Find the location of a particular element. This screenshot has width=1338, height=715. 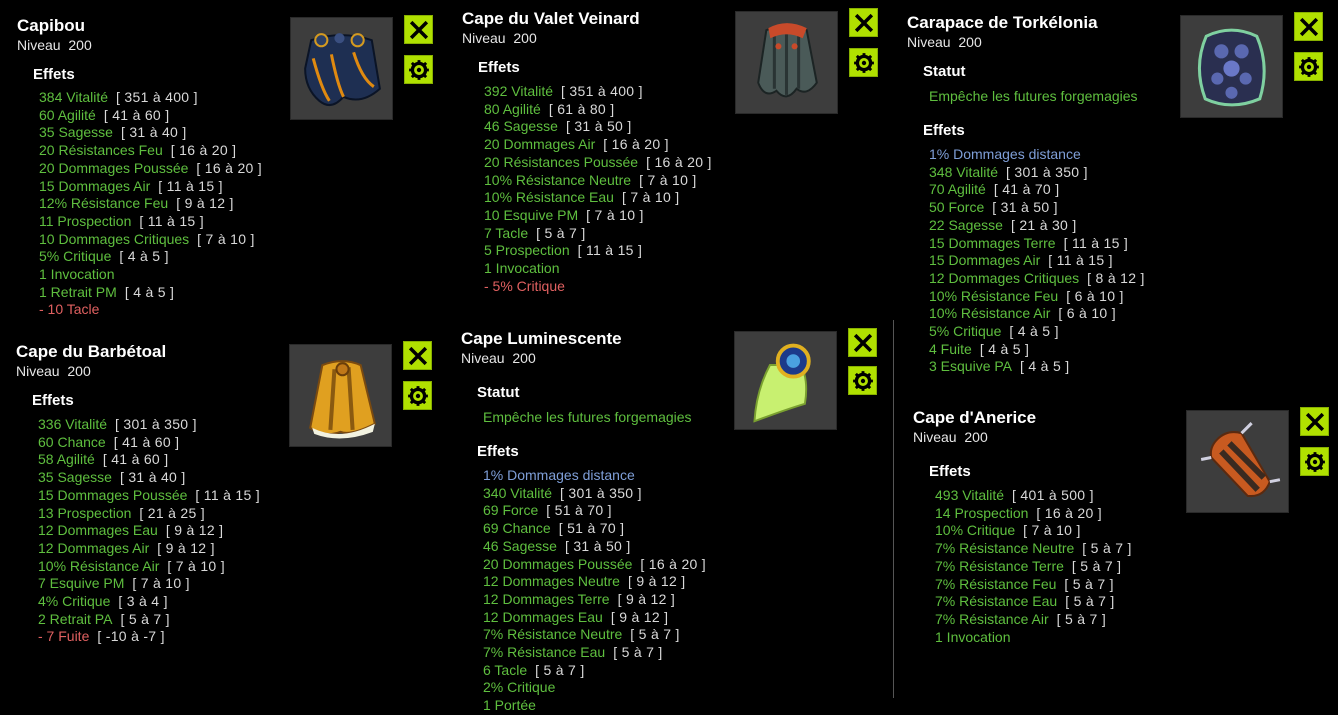

torkelonia-shell-icon is located at coordinates (1231, 66).